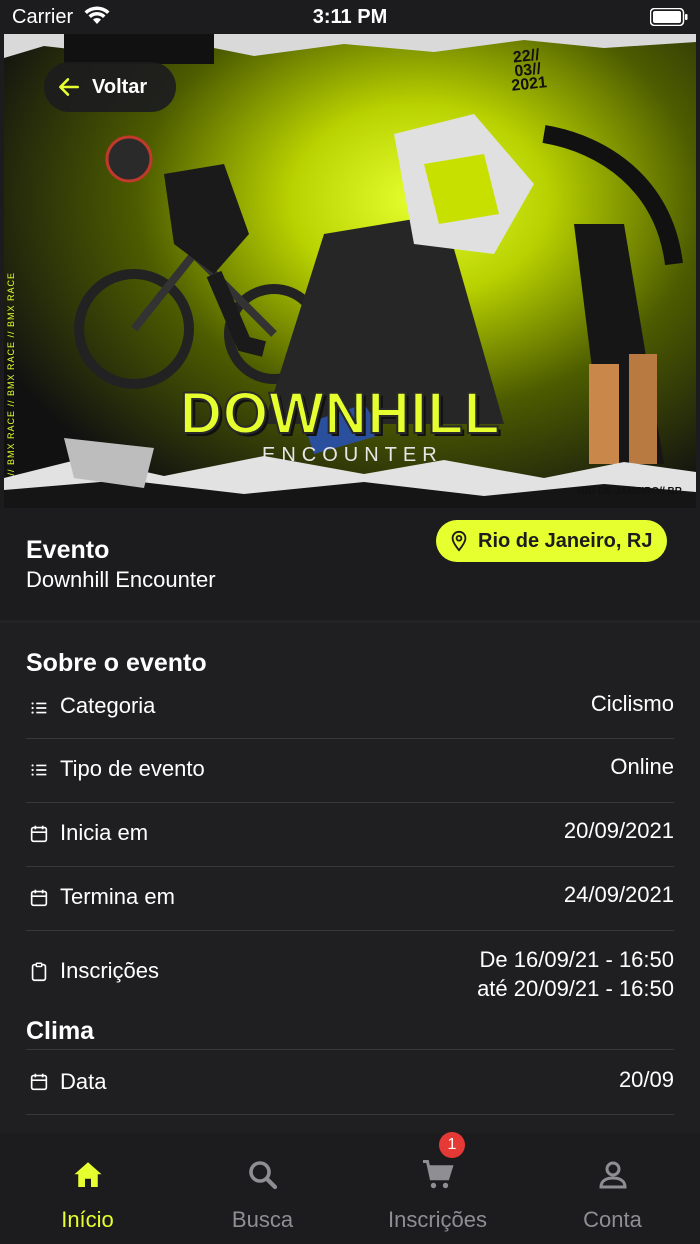 Image resolution: width=700 pixels, height=1244 pixels. I want to click on tab-bar: Início Busca Inscrições Conta, so click(350, 1188).